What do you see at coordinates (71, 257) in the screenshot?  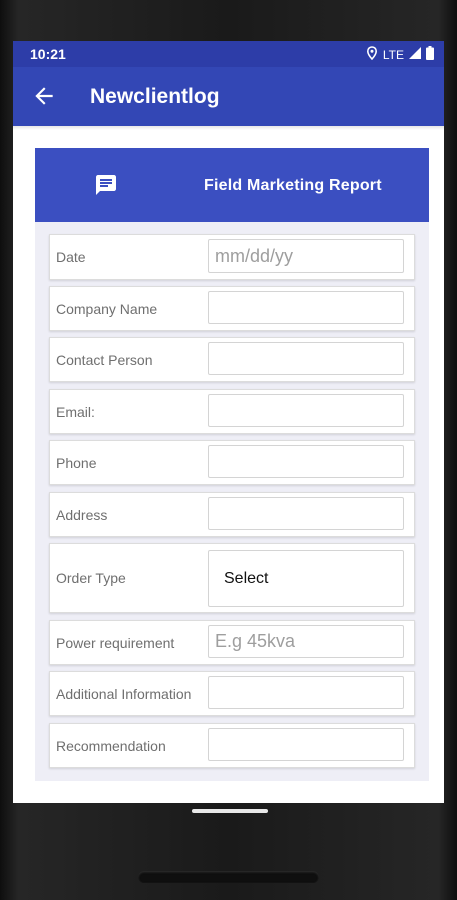 I see `date-label: Date` at bounding box center [71, 257].